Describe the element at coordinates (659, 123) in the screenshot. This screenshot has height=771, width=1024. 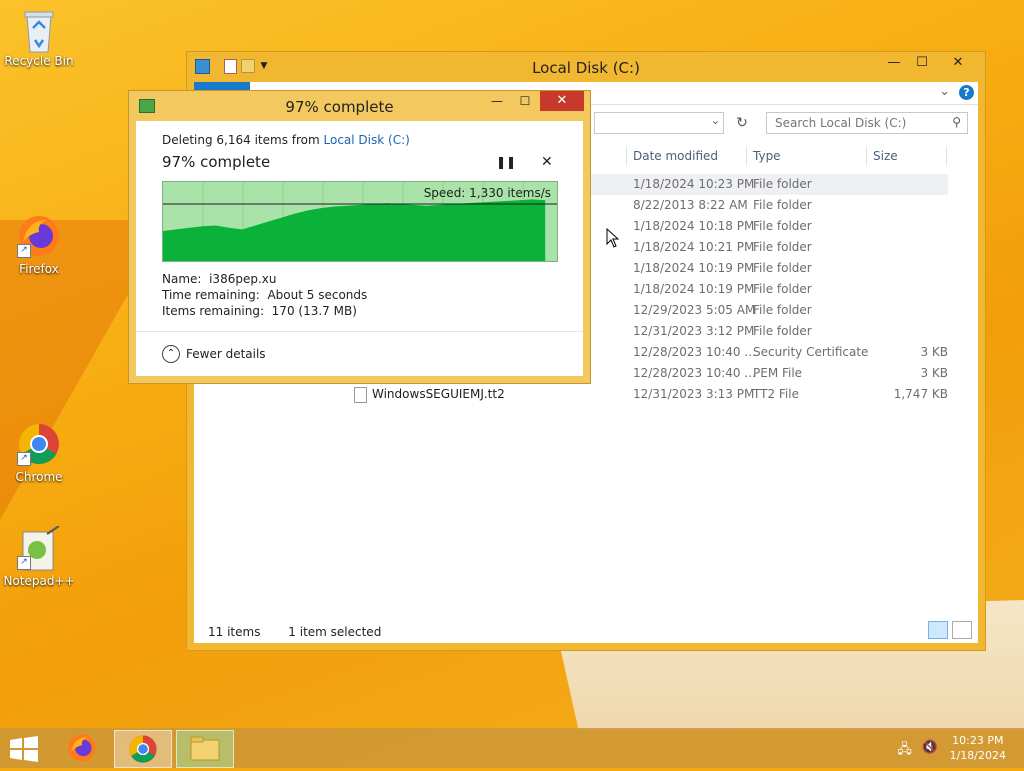
I see `address-bar: ⌄` at that location.